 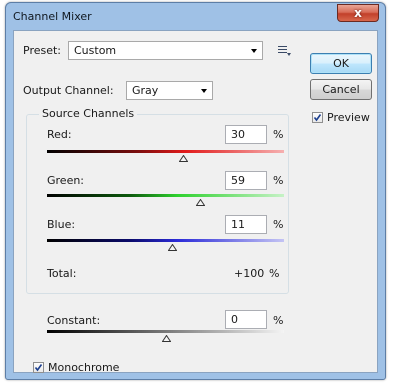 What do you see at coordinates (68, 90) in the screenshot?
I see `output-channel-label: Output Channel:` at bounding box center [68, 90].